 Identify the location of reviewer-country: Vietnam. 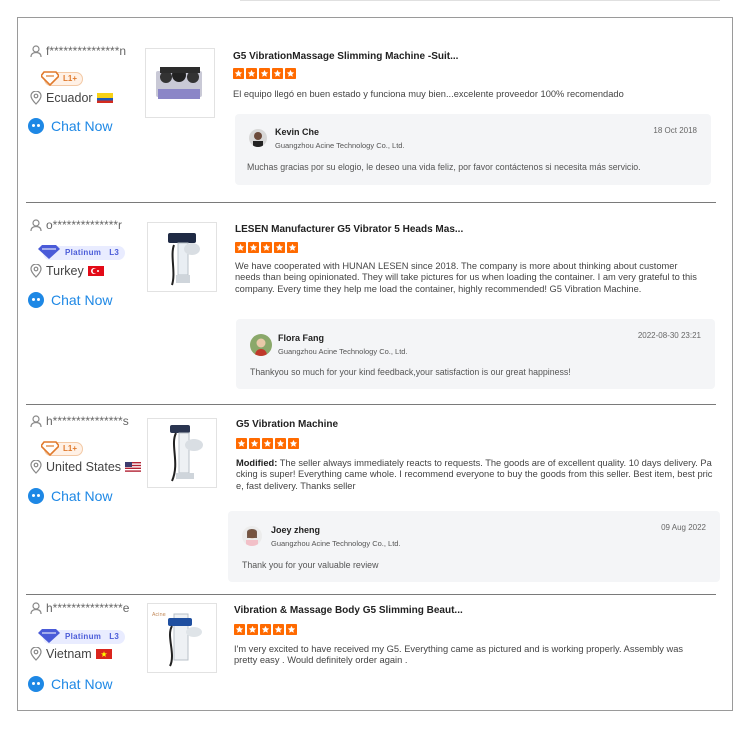
(71, 654).